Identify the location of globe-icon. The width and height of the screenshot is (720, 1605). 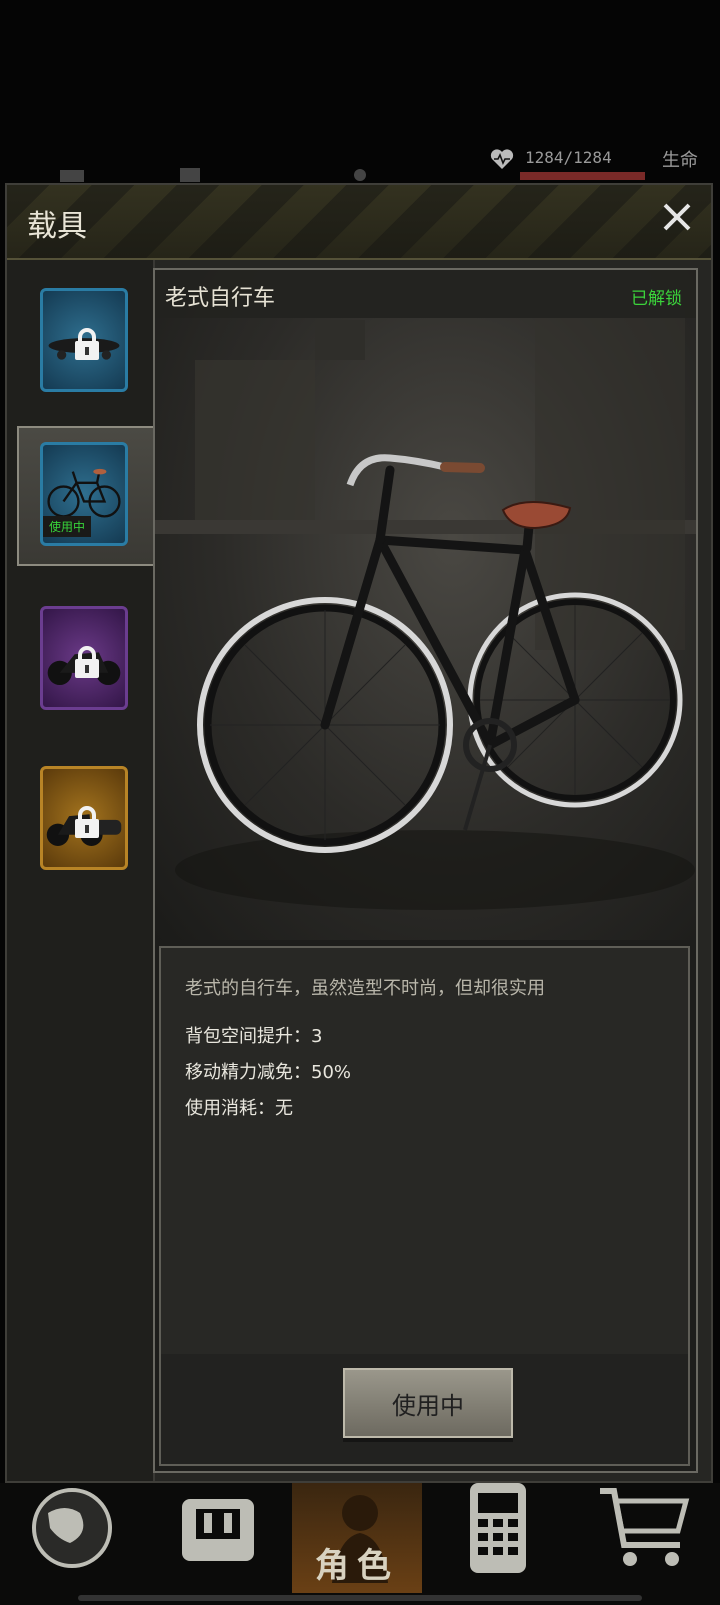
(72, 1528).